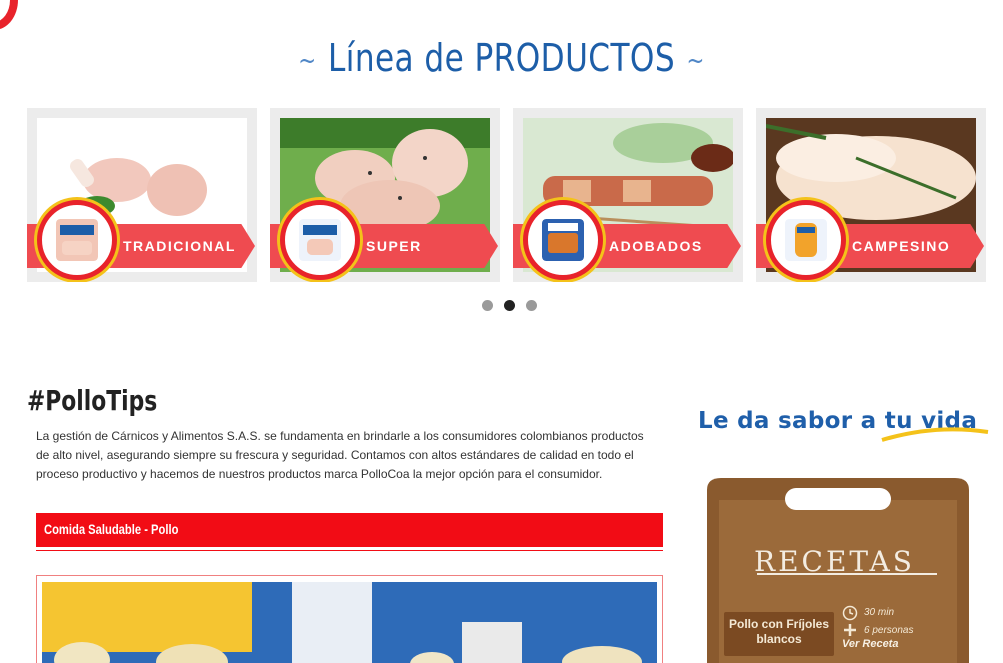  I want to click on dish-name: Pollo con Fríjoles blancos, so click(779, 634).